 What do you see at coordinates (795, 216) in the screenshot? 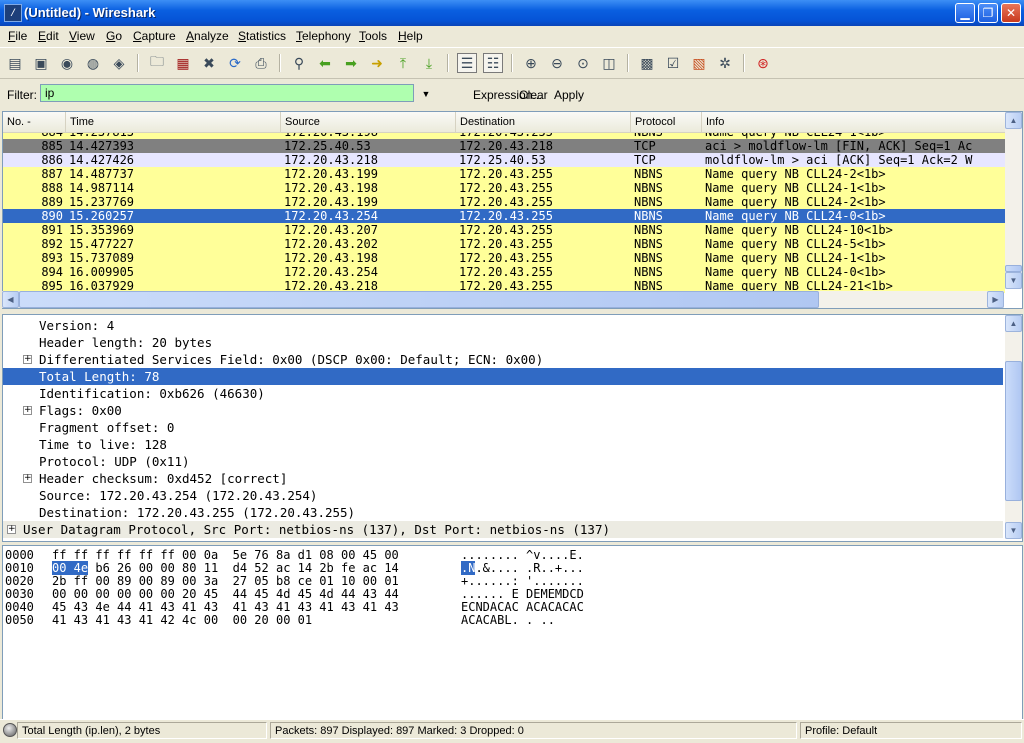
I see `cell-info: Name query NB CLL24-0<1b>` at bounding box center [795, 216].